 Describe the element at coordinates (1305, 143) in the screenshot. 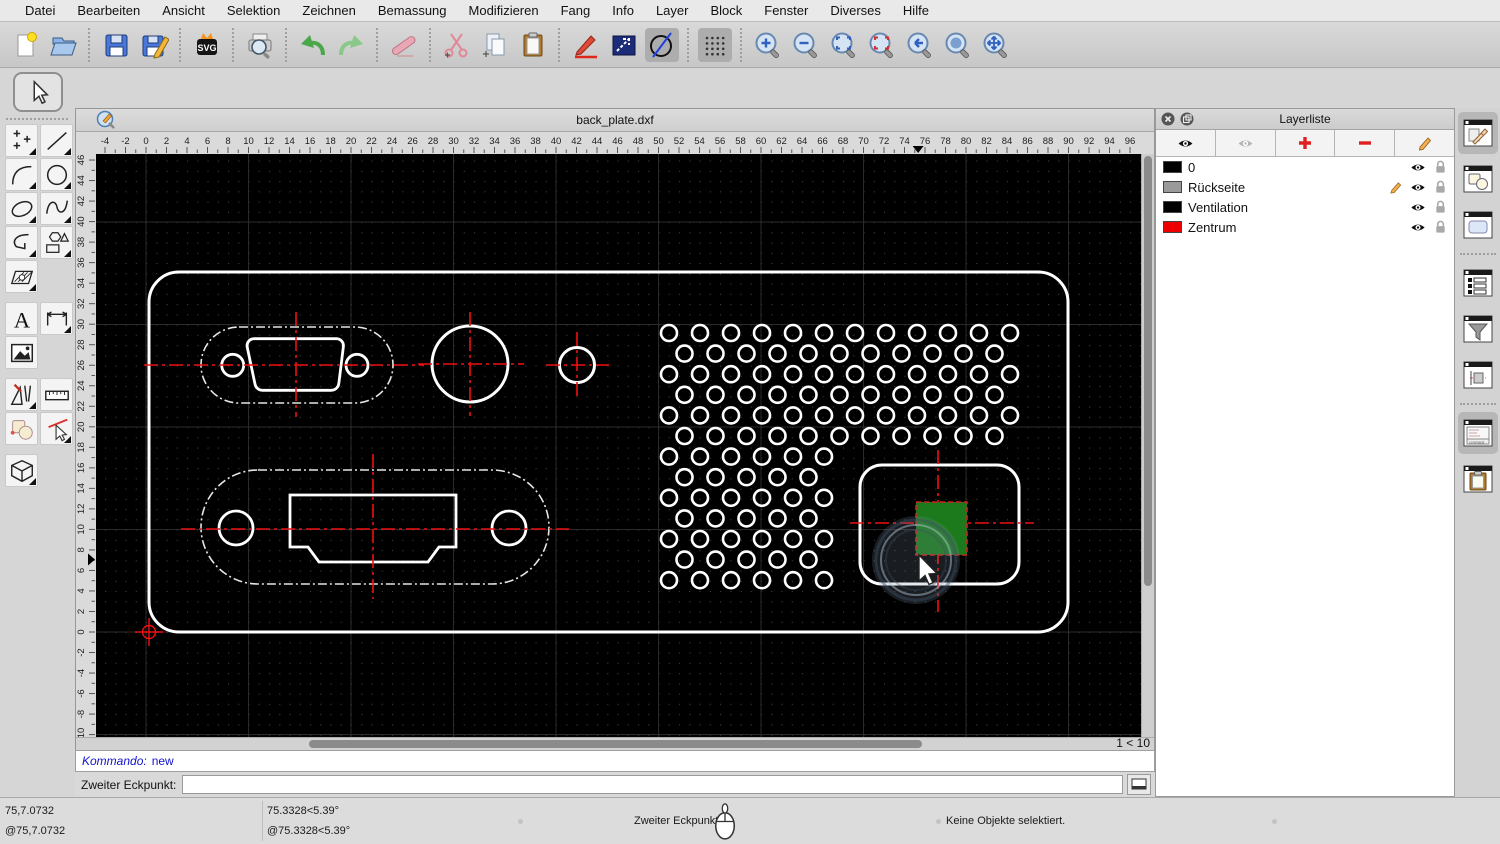

I see `add-layer-button` at that location.